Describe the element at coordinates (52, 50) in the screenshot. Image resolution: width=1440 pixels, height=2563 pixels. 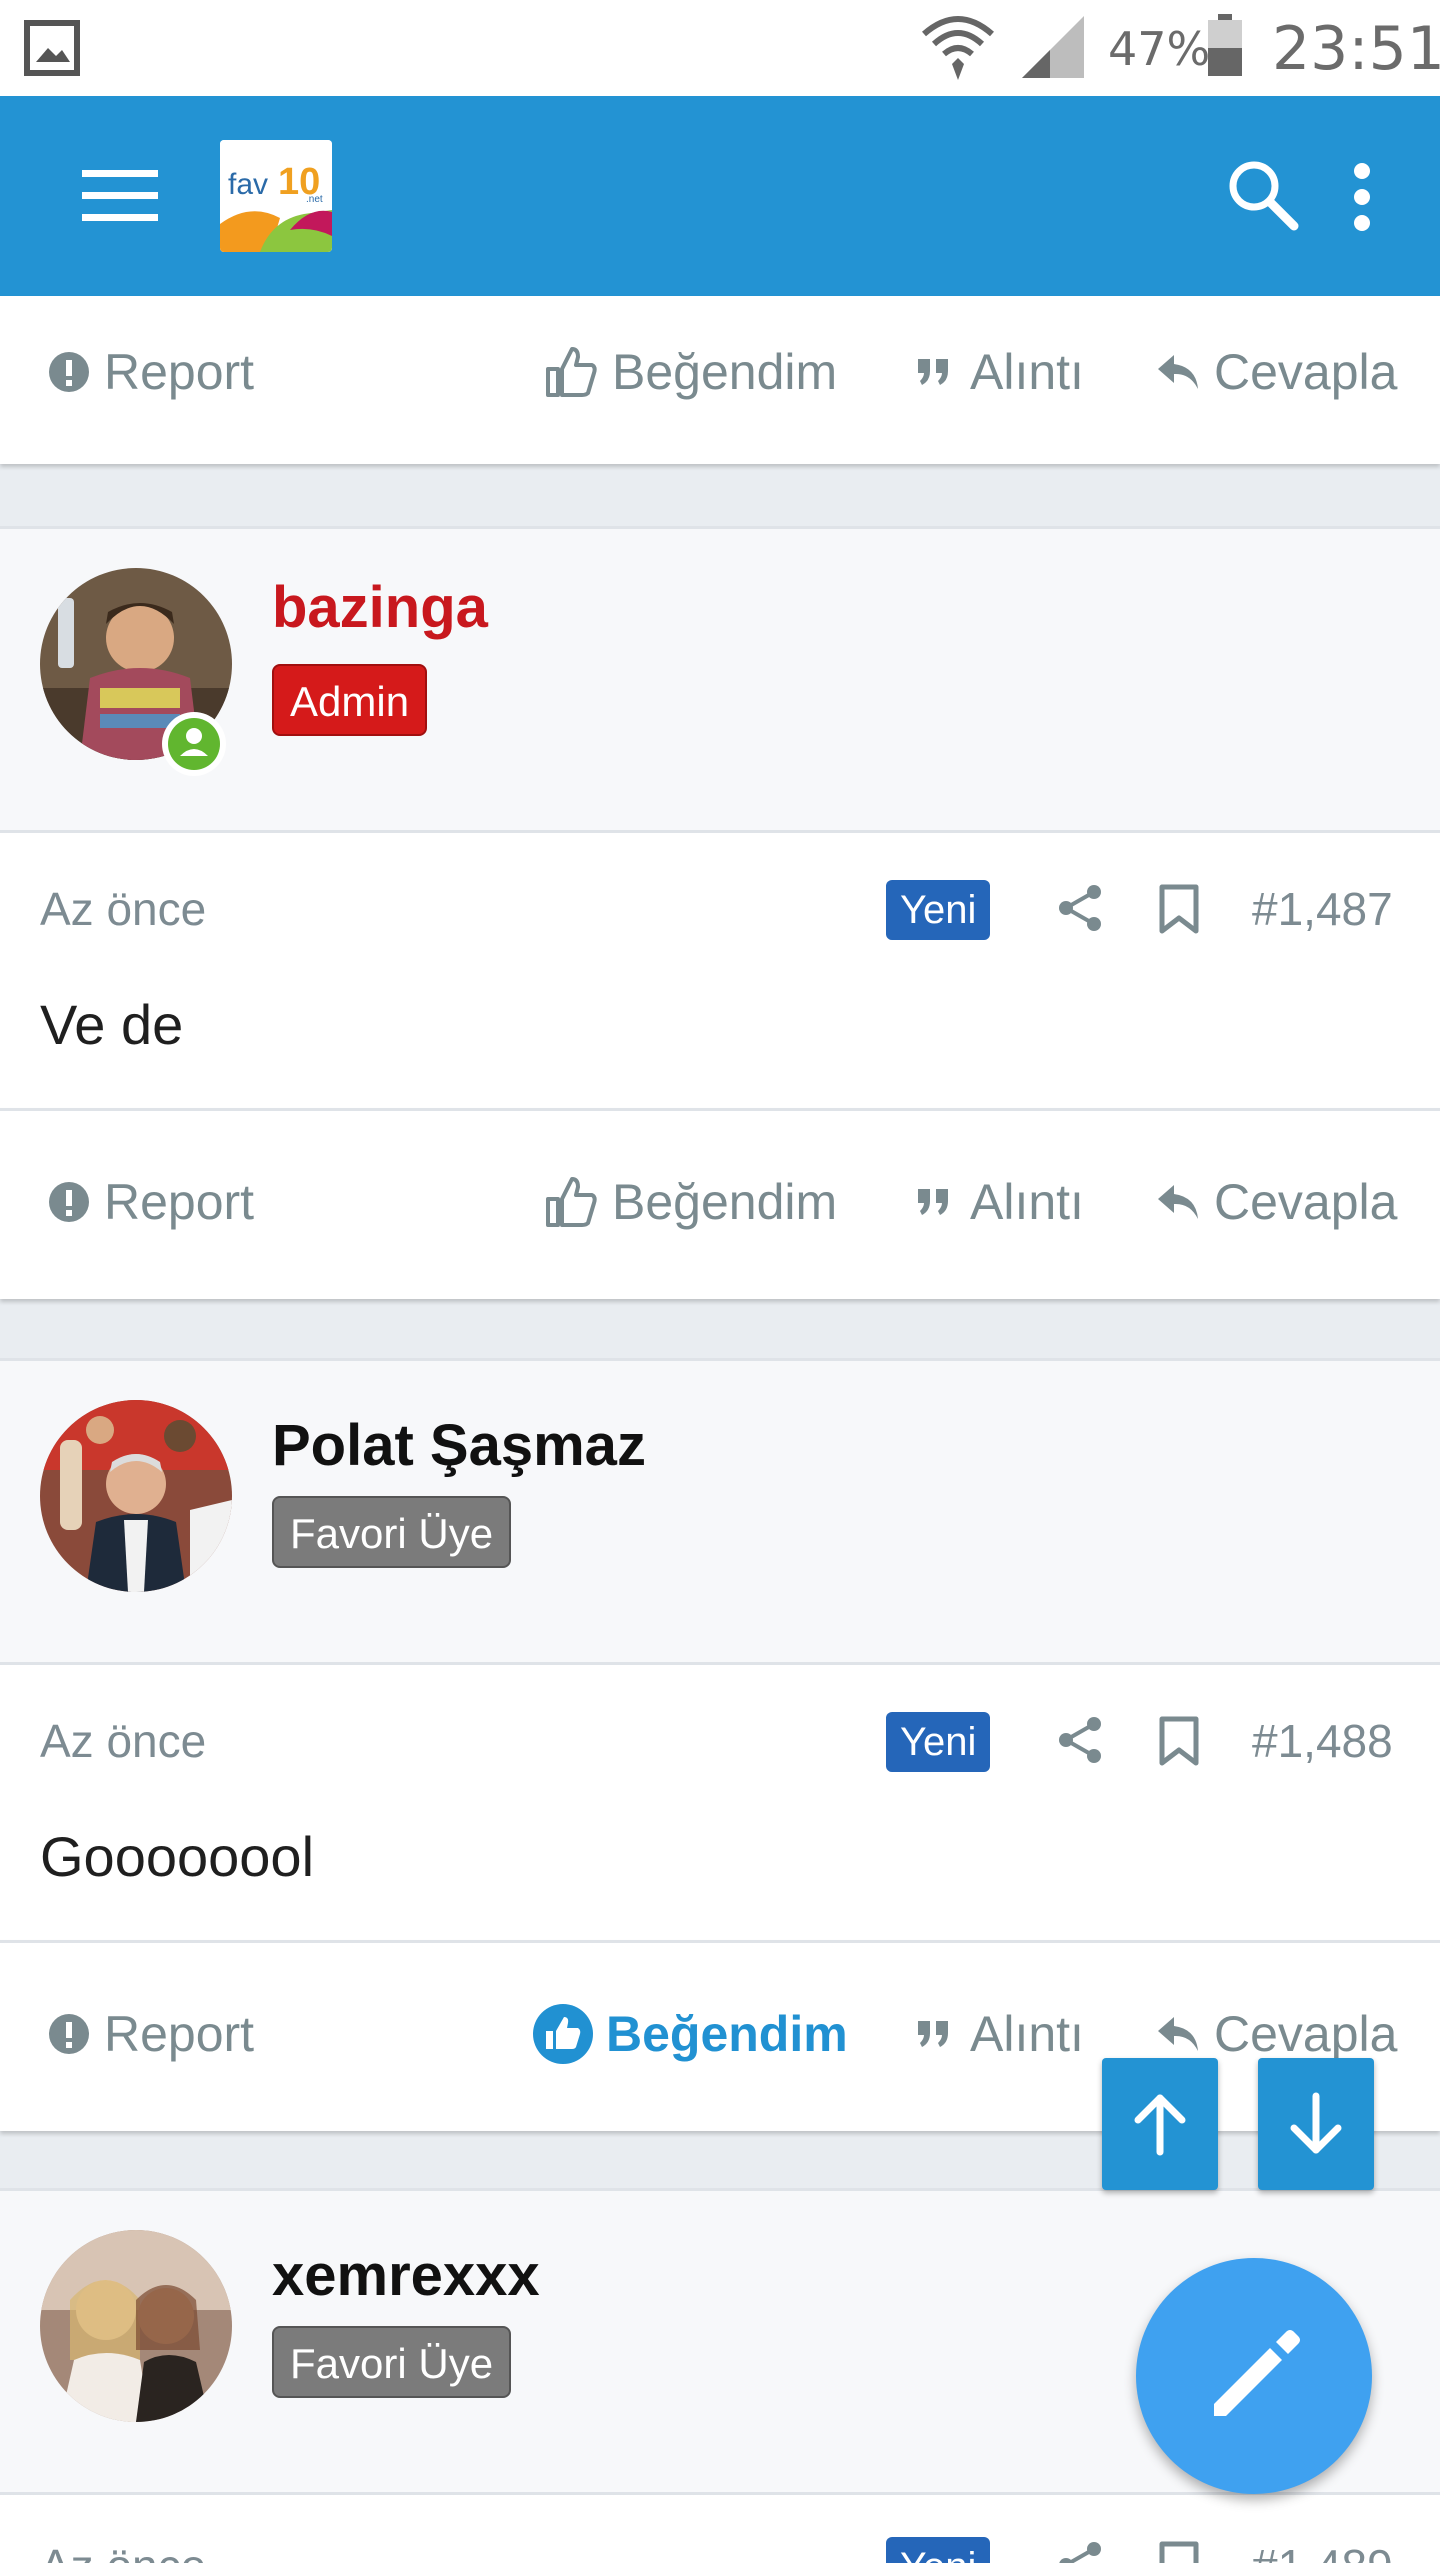
I see `gallery-notification-icon` at that location.